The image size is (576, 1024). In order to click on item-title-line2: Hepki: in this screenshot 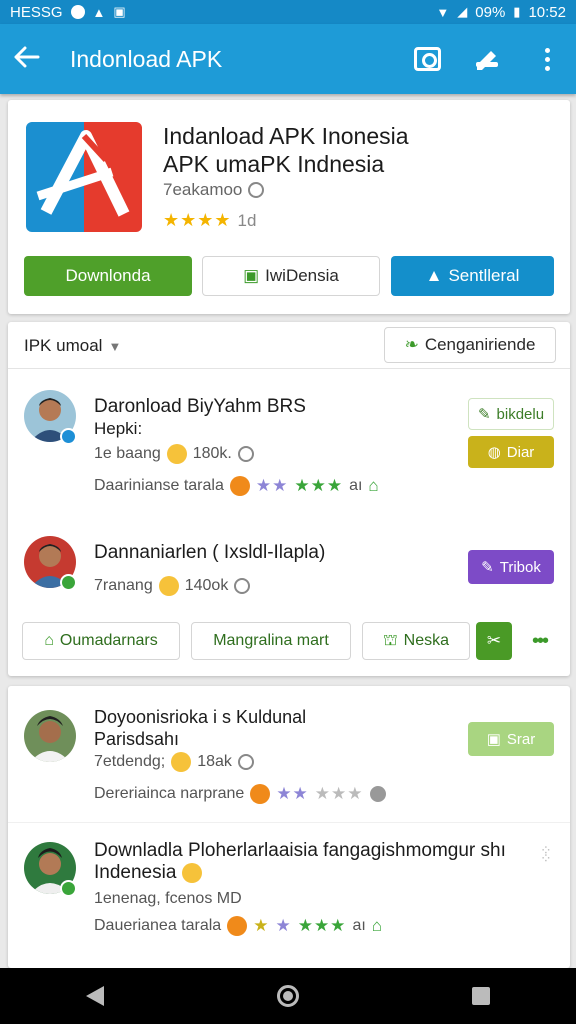, I will do `click(118, 428)`.